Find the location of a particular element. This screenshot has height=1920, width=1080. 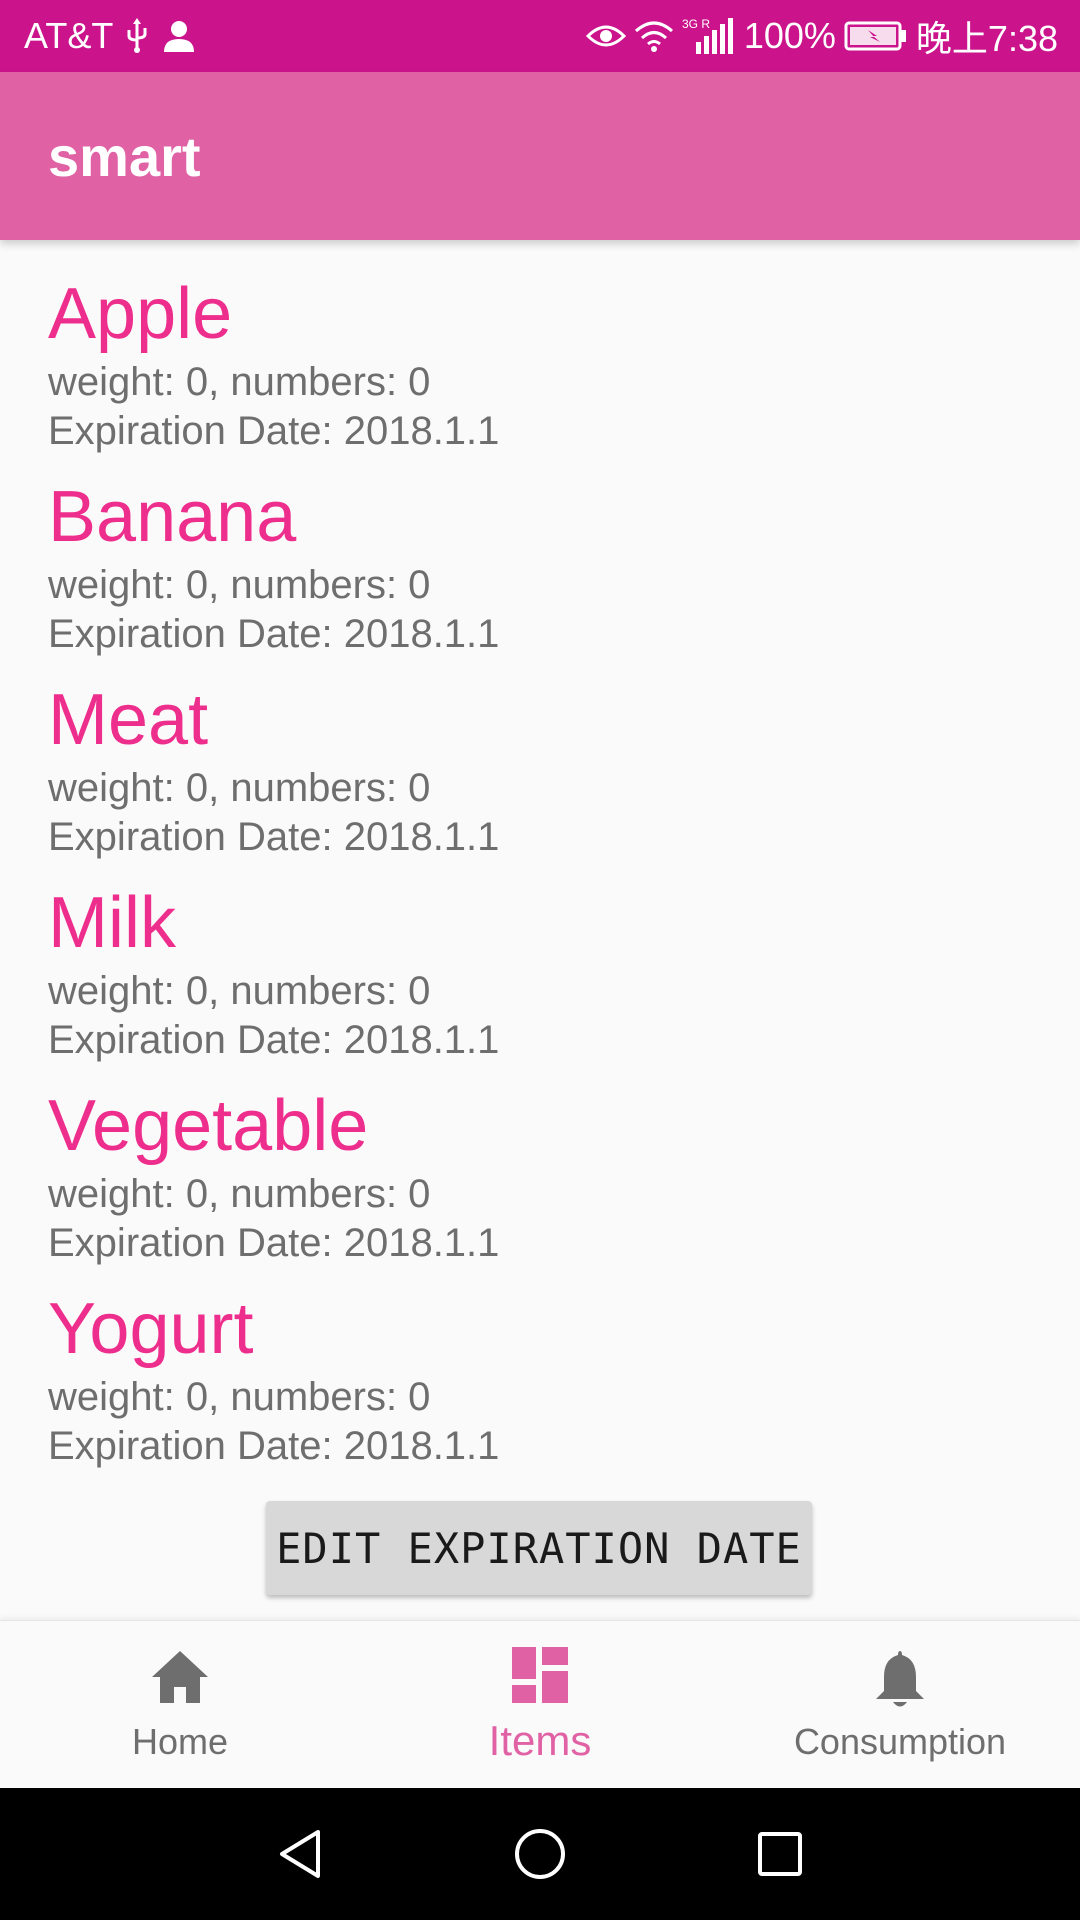

home-circle-icon is located at coordinates (540, 1854).